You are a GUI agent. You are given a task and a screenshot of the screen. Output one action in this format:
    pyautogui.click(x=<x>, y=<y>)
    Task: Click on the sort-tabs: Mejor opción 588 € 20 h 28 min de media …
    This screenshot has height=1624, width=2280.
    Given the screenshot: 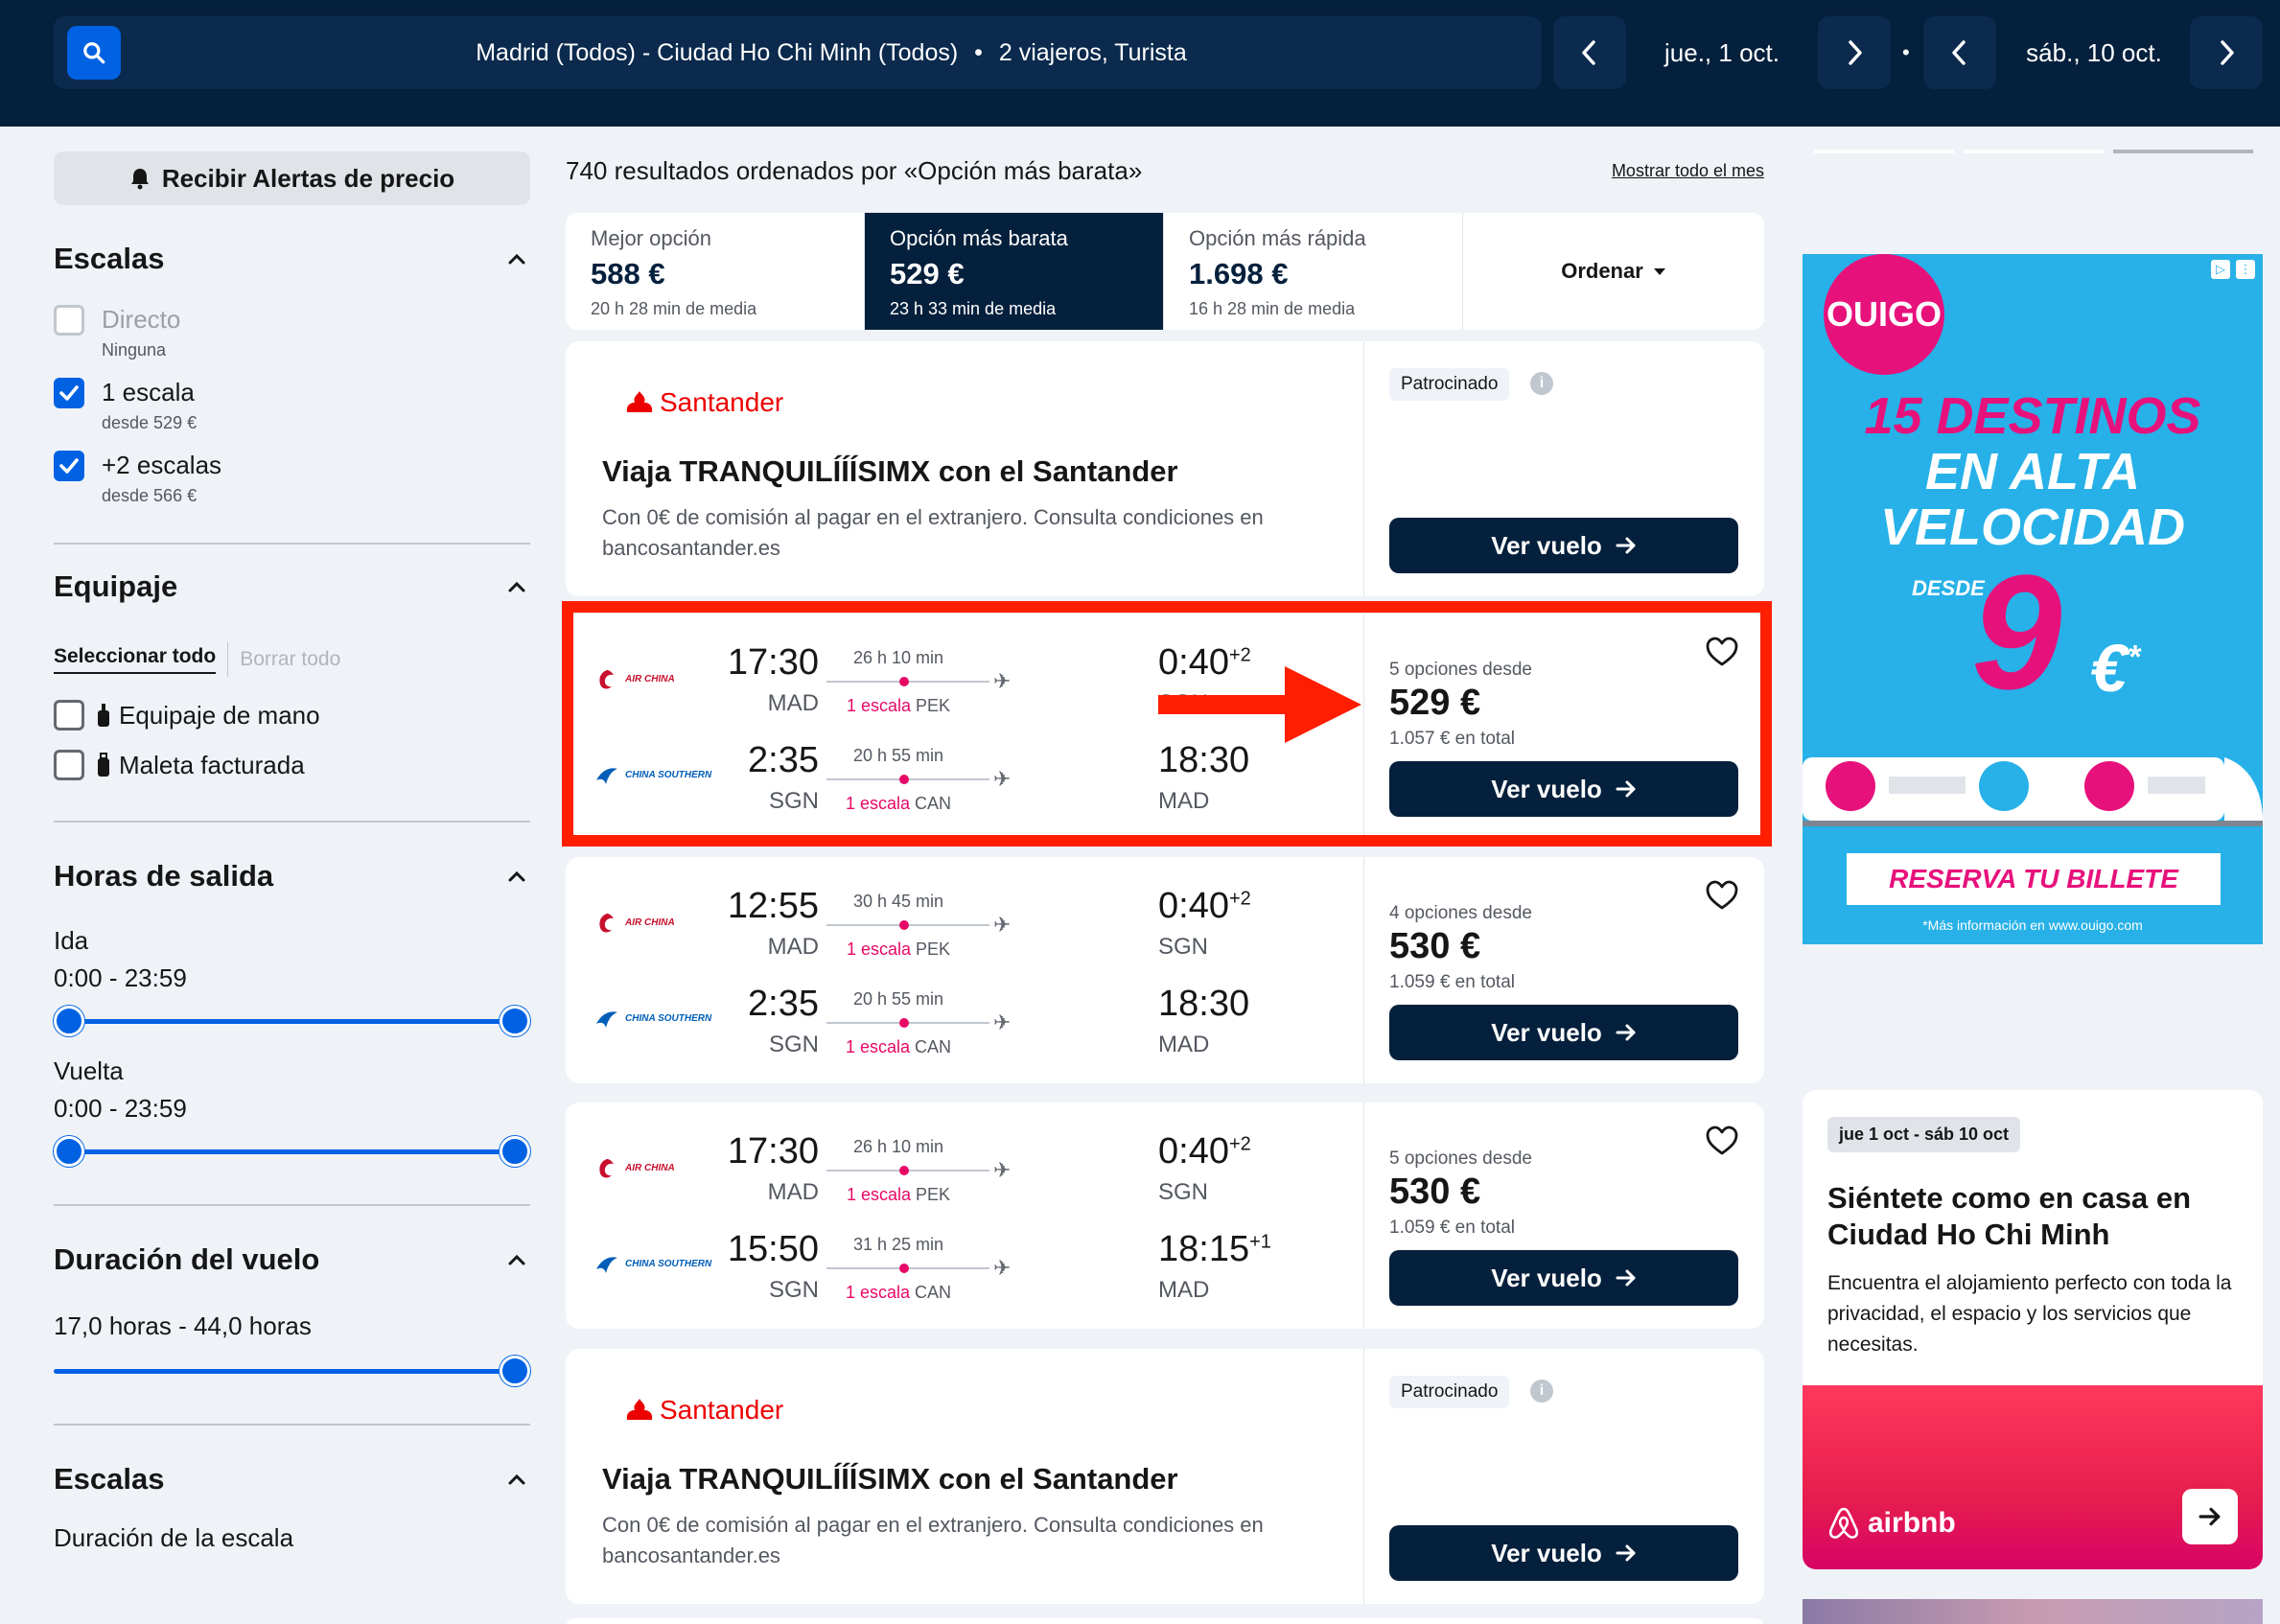 What is the action you would take?
    pyautogui.click(x=1165, y=271)
    